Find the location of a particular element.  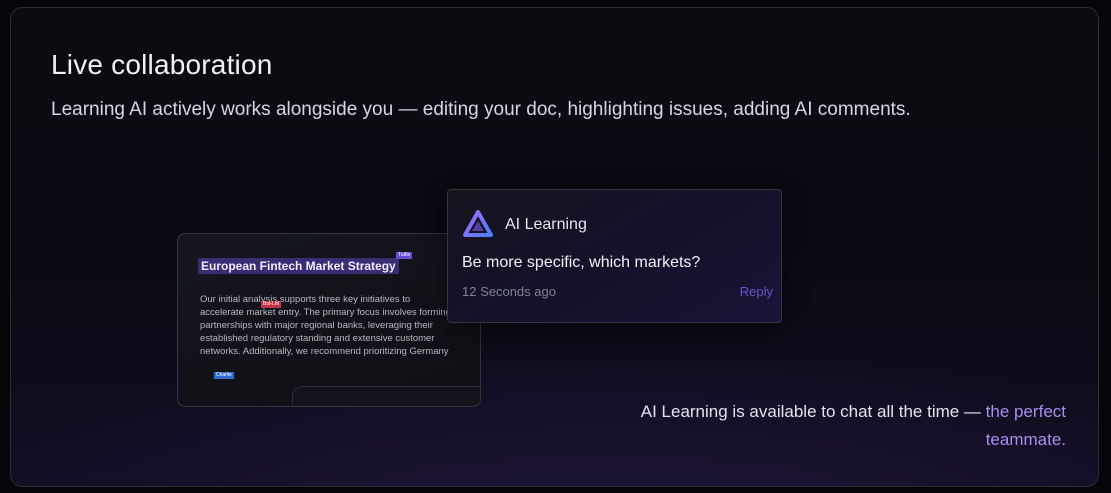

document-title: European Fintech Market Strategy is located at coordinates (298, 266).